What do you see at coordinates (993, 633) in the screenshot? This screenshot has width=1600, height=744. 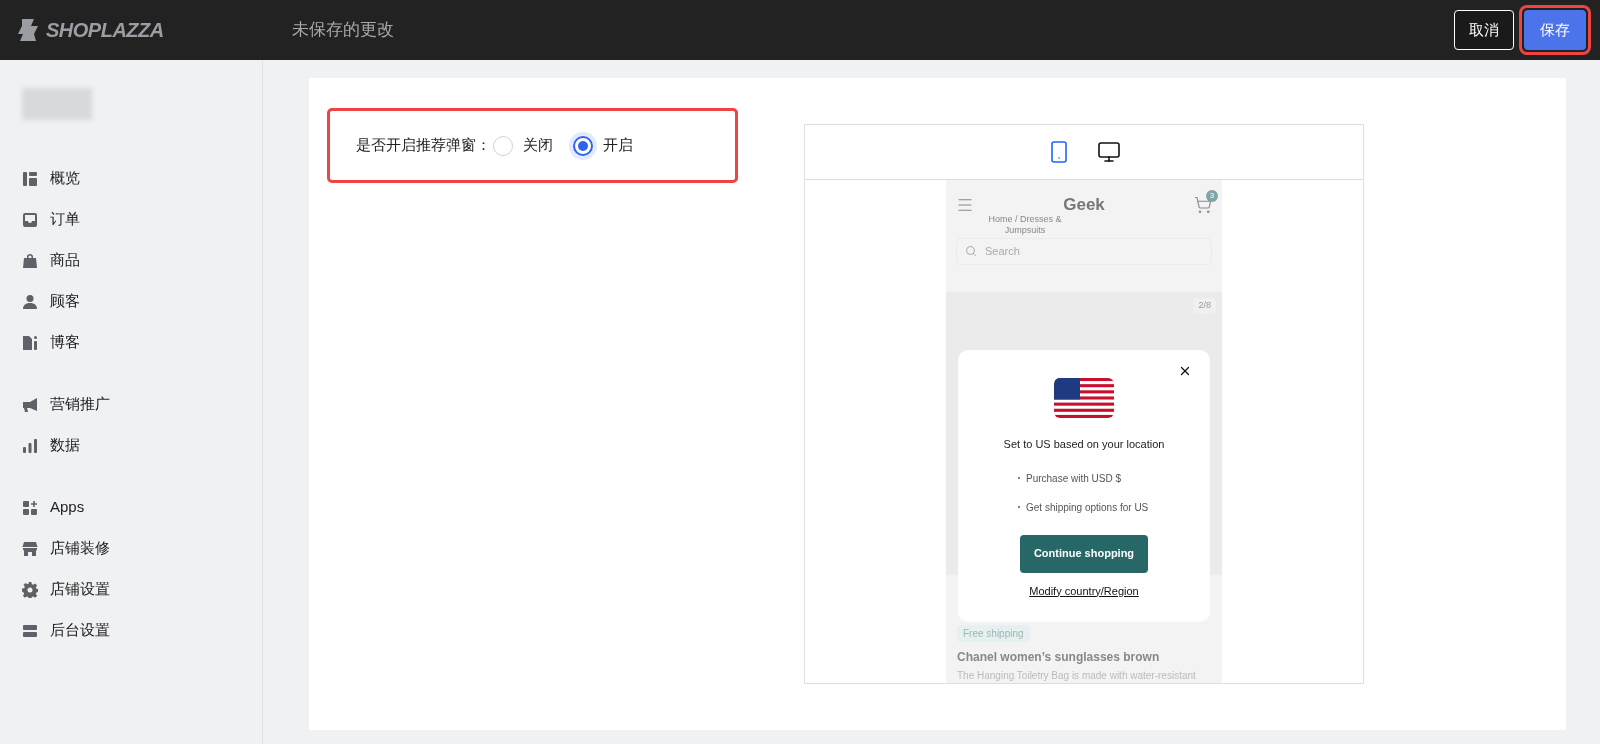 I see `product-tag: Free shipping` at bounding box center [993, 633].